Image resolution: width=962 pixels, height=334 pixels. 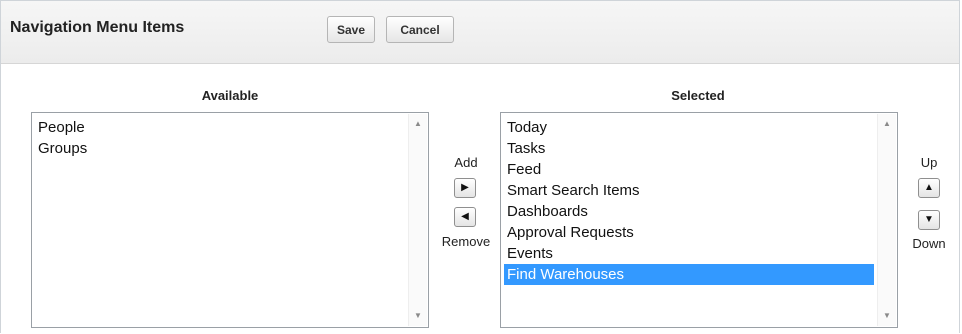 I want to click on selected-option-events: Events, so click(x=689, y=253).